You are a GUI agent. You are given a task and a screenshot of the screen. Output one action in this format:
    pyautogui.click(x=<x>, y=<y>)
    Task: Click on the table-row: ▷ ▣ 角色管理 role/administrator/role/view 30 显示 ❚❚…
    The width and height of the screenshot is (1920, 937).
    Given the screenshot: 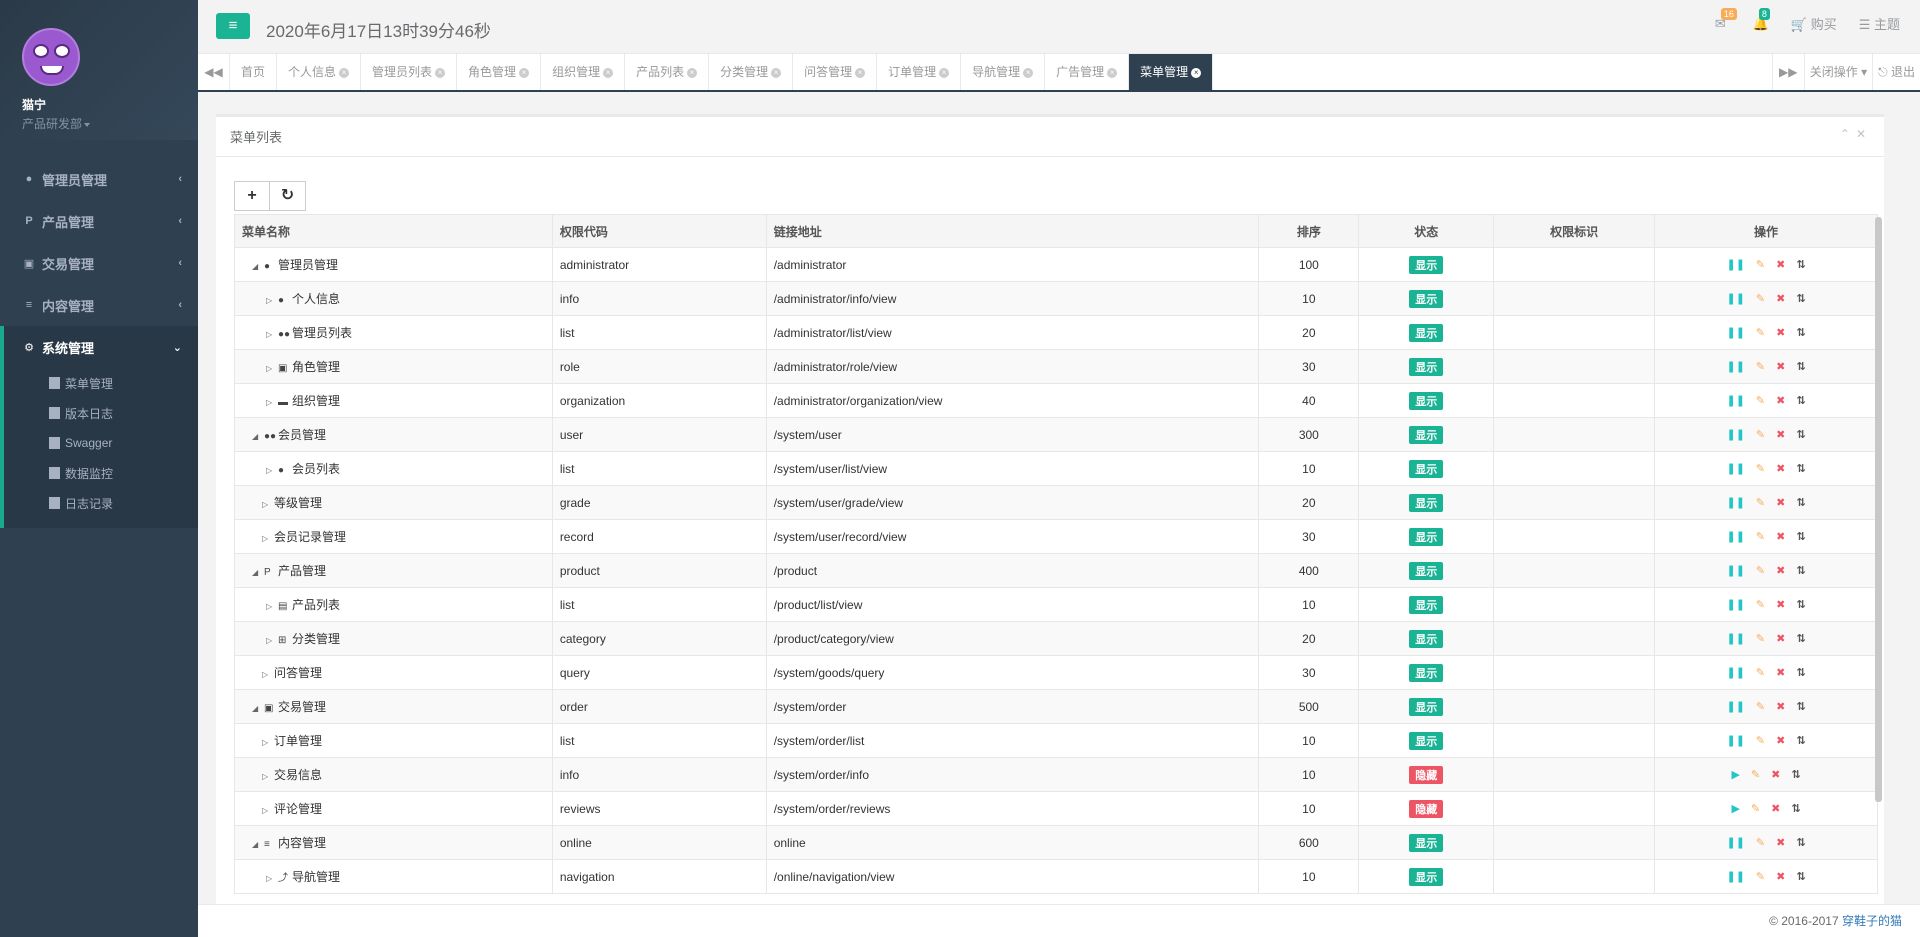 What is the action you would take?
    pyautogui.click(x=1056, y=366)
    